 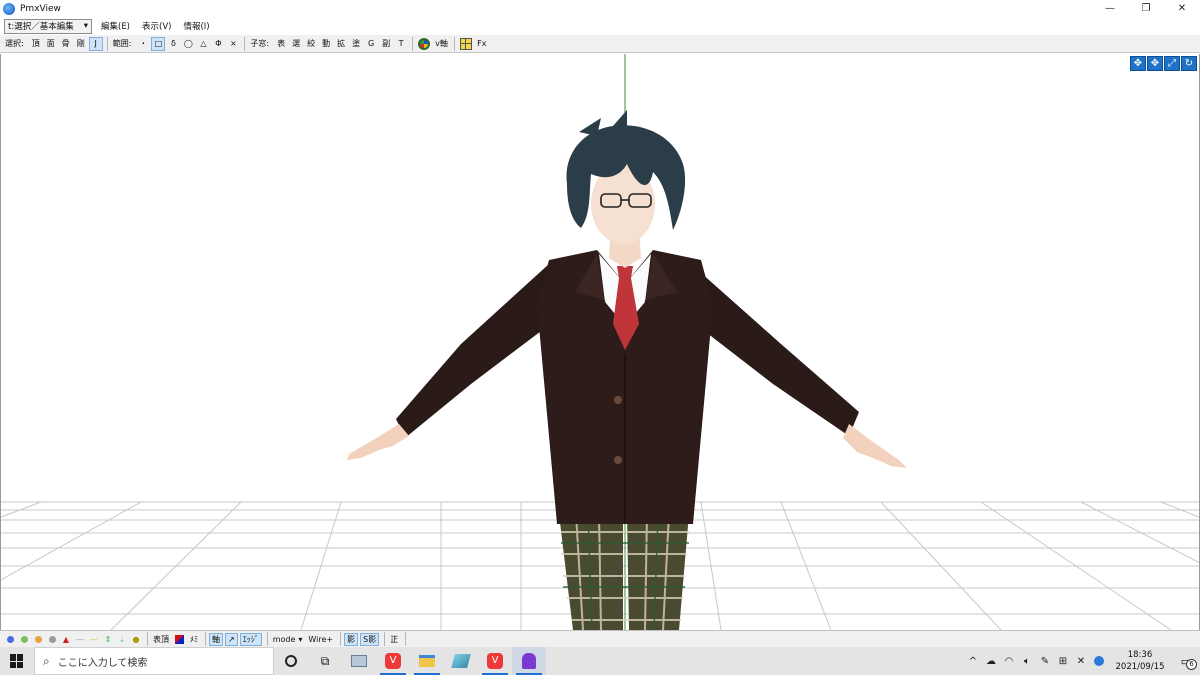 What do you see at coordinates (17, 661) in the screenshot?
I see `start-button` at bounding box center [17, 661].